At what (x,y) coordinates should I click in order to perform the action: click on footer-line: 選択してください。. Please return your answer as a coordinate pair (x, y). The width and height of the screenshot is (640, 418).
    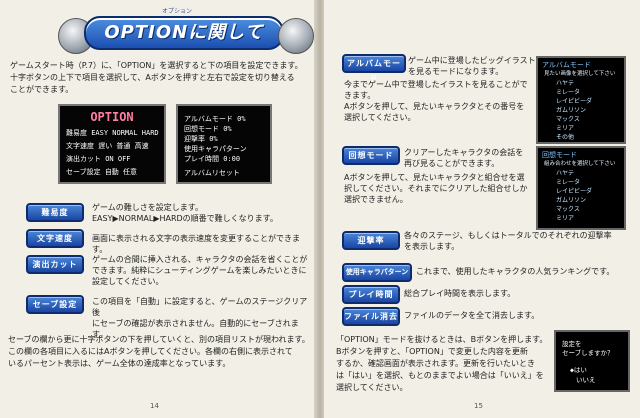
    Looking at the image, I should click on (372, 387).